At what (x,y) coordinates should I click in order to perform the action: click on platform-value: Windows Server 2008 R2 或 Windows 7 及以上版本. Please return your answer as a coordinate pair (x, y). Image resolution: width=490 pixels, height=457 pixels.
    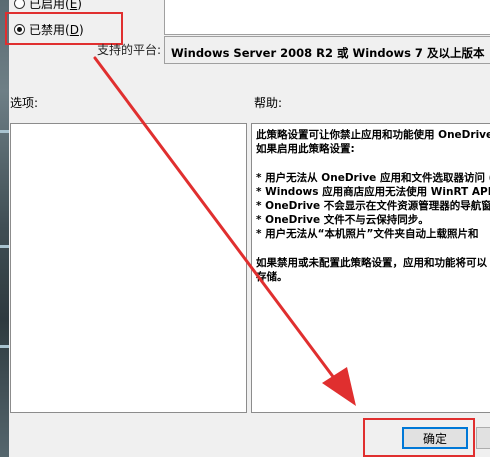
    Looking at the image, I should click on (327, 50).